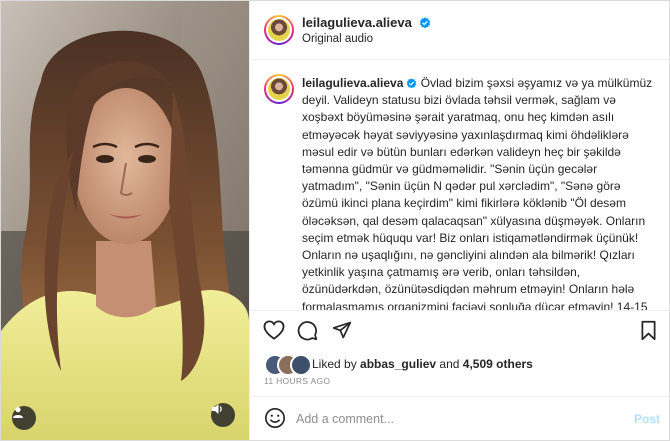 The width and height of the screenshot is (670, 441). I want to click on action-bar, so click(459, 329).